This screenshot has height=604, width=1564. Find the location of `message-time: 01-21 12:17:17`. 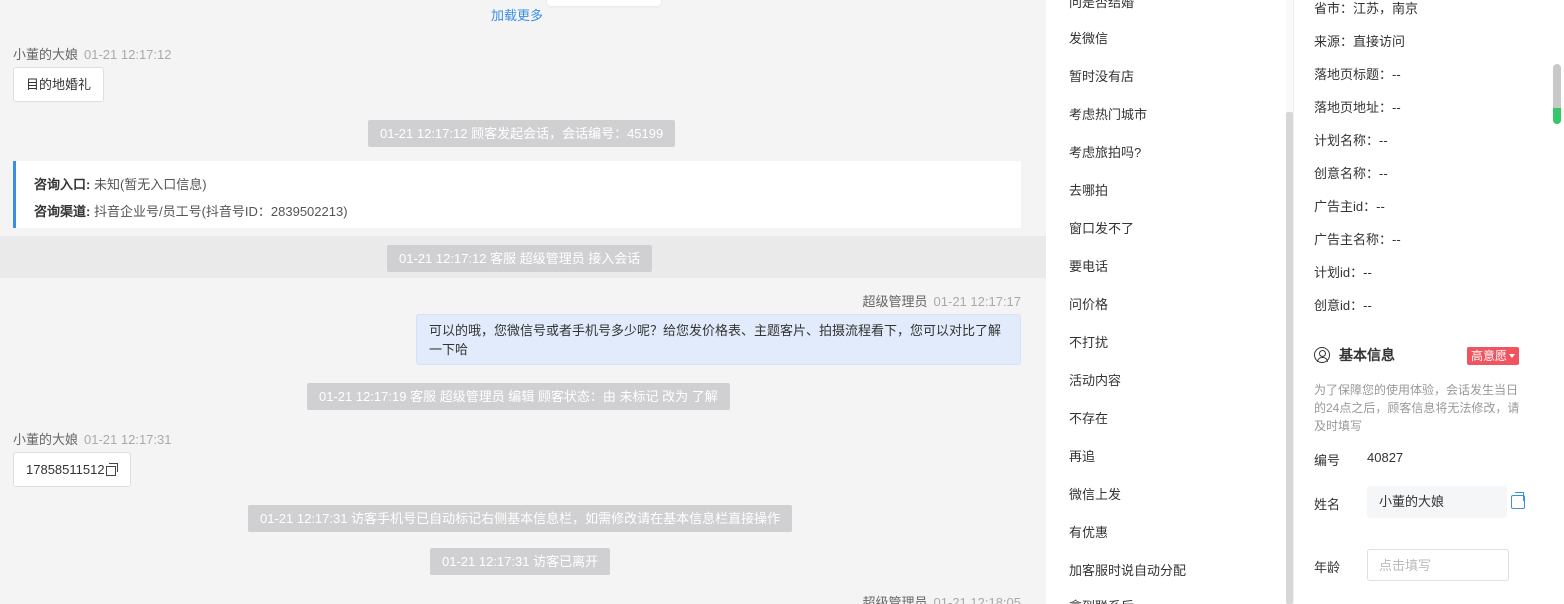

message-time: 01-21 12:17:17 is located at coordinates (977, 301).